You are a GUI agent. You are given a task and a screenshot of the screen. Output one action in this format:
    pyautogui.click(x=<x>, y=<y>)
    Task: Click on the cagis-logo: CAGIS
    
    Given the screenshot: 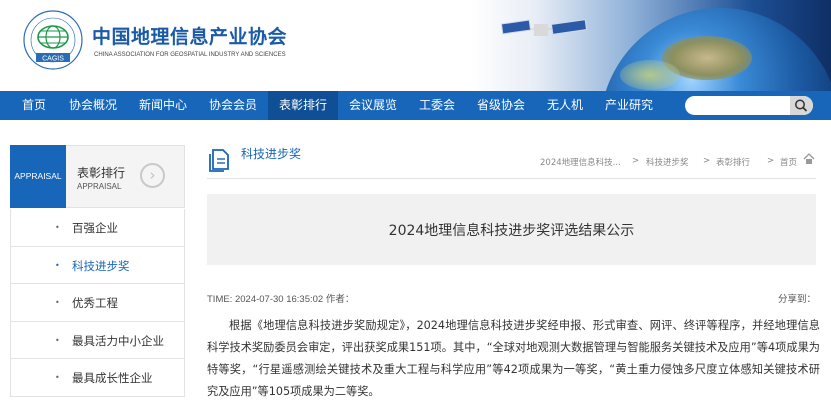 What is the action you would take?
    pyautogui.click(x=53, y=40)
    